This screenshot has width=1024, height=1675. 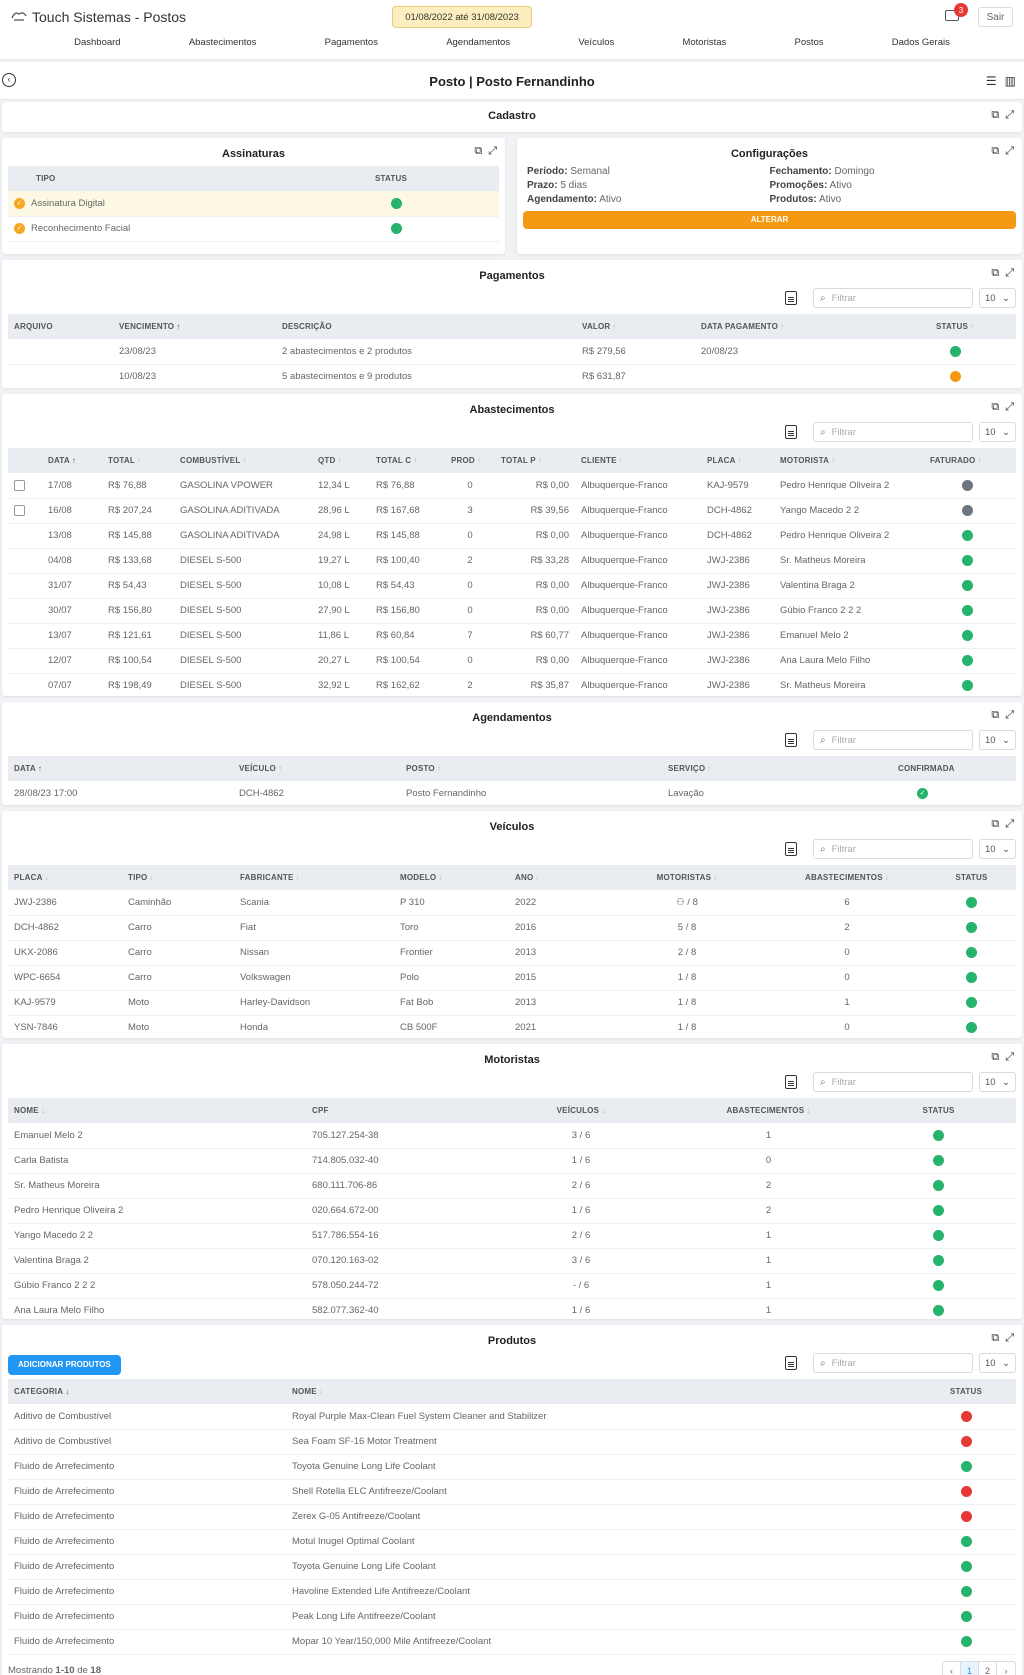 What do you see at coordinates (704, 42) in the screenshot?
I see `nav-motoristas: Motoristas` at bounding box center [704, 42].